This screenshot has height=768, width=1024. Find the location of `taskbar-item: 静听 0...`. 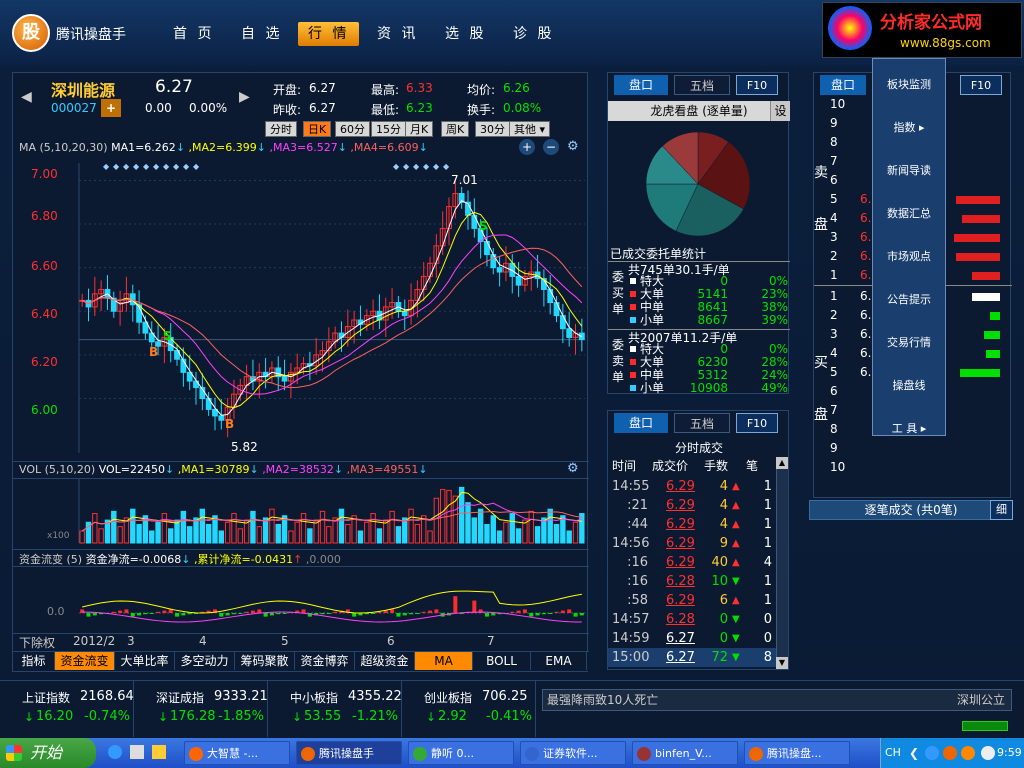

taskbar-item: 静听 0... is located at coordinates (461, 753).